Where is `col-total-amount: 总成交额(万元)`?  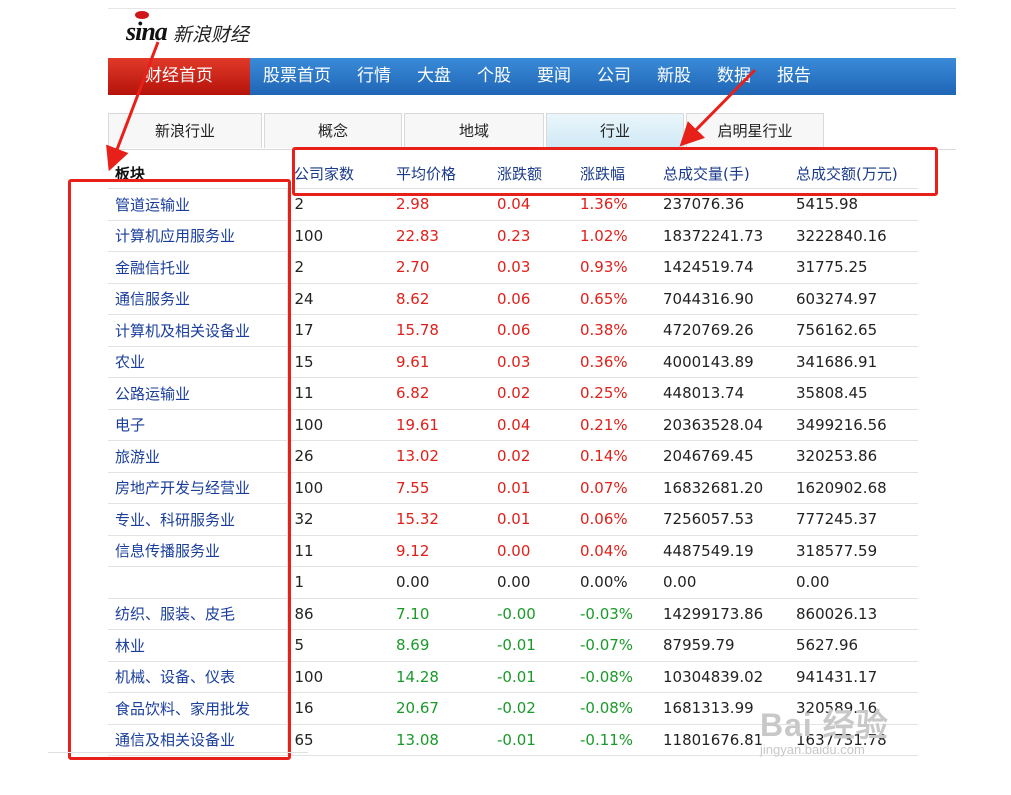
col-total-amount: 总成交额(万元) is located at coordinates (853, 173).